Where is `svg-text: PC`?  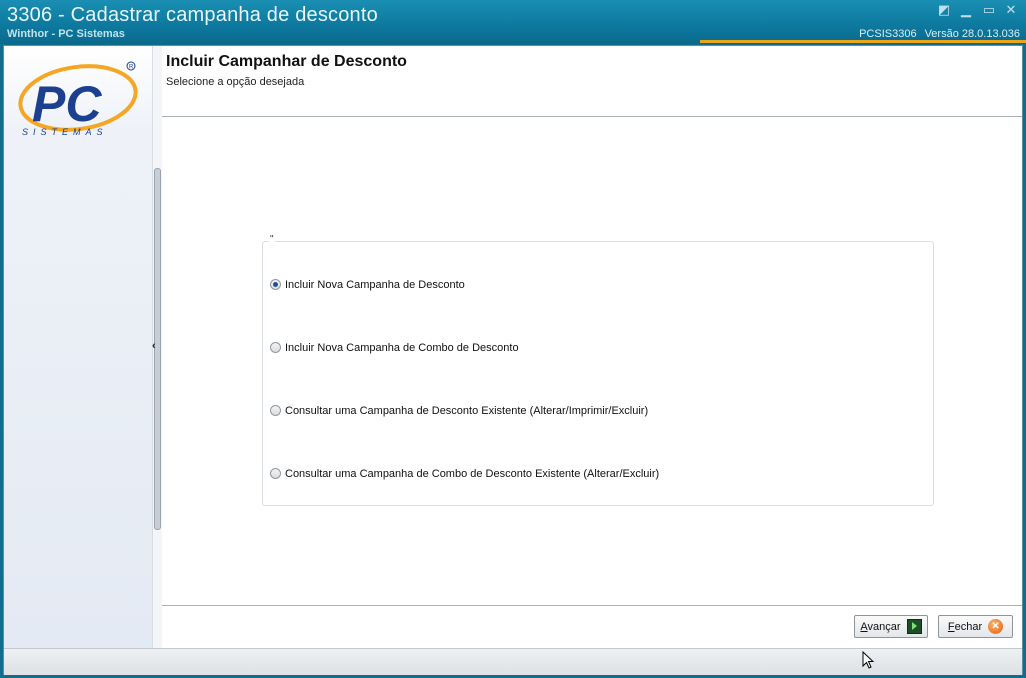
svg-text: PC is located at coordinates (67, 104).